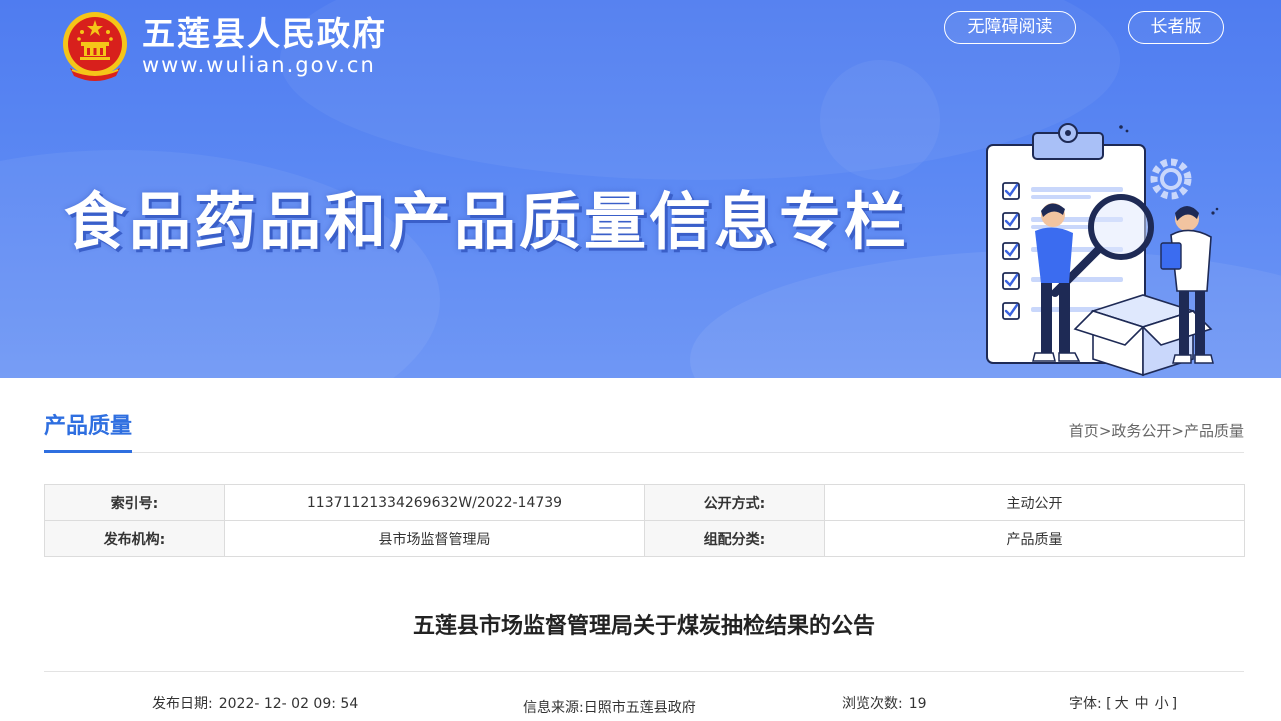  Describe the element at coordinates (1010, 27) in the screenshot. I see `accessibility-reading-button: 无障碍阅读` at that location.